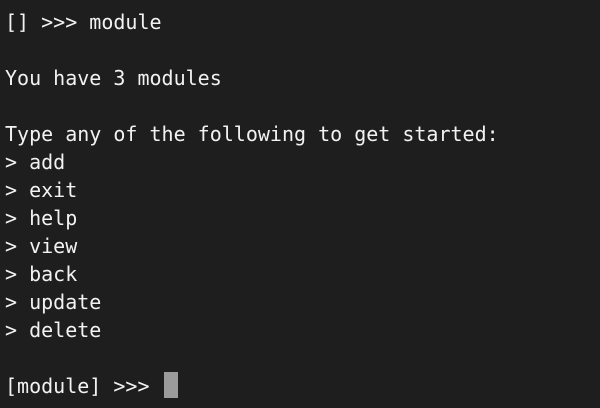 The width and height of the screenshot is (600, 408). Describe the element at coordinates (53, 302) in the screenshot. I see `command-item-update: > update` at that location.